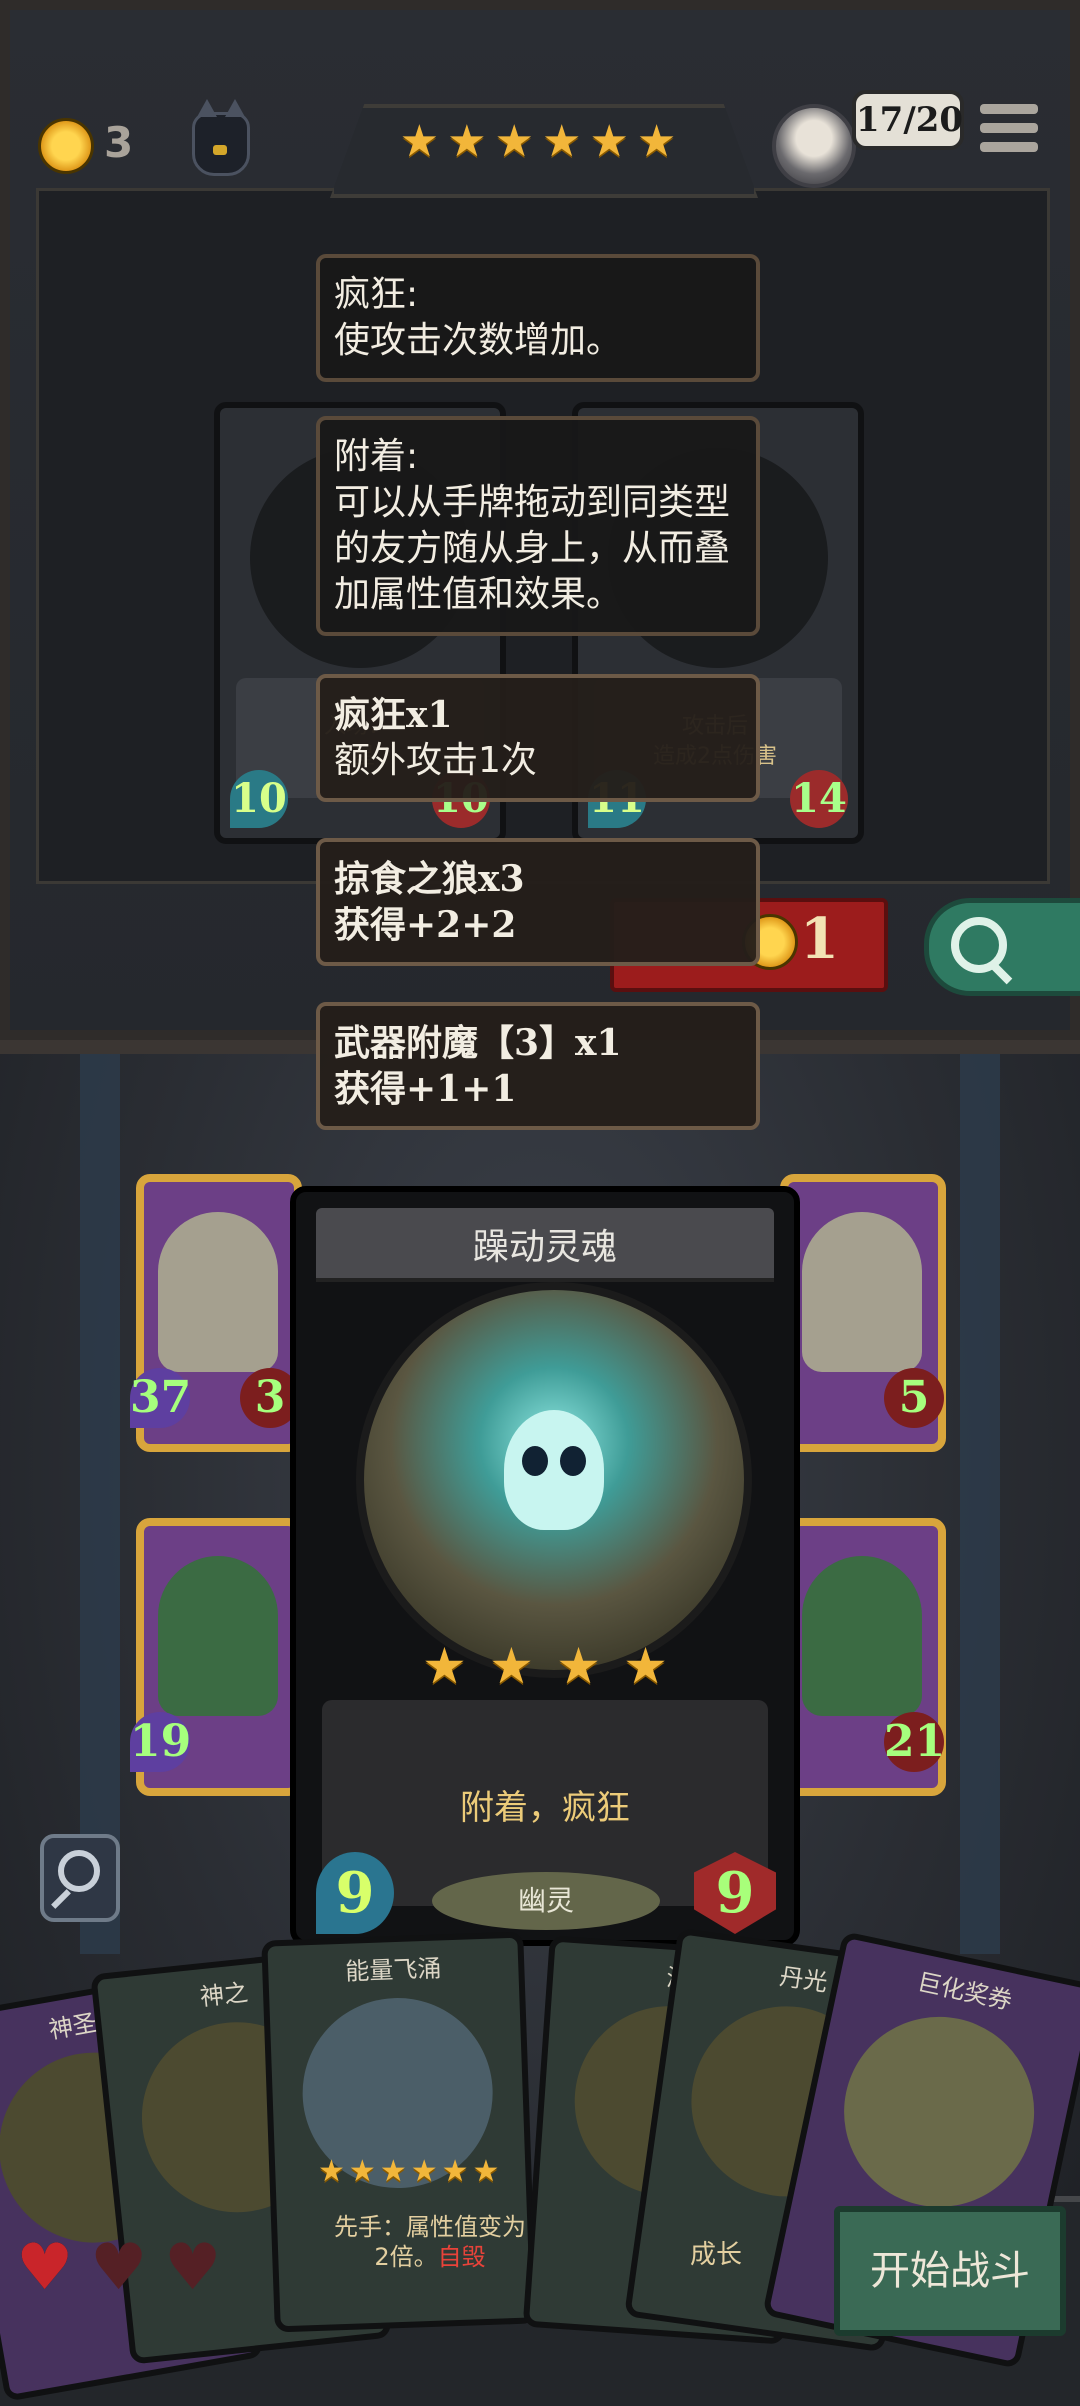 The height and width of the screenshot is (2406, 1080). I want to click on sell-price: 1, so click(819, 939).